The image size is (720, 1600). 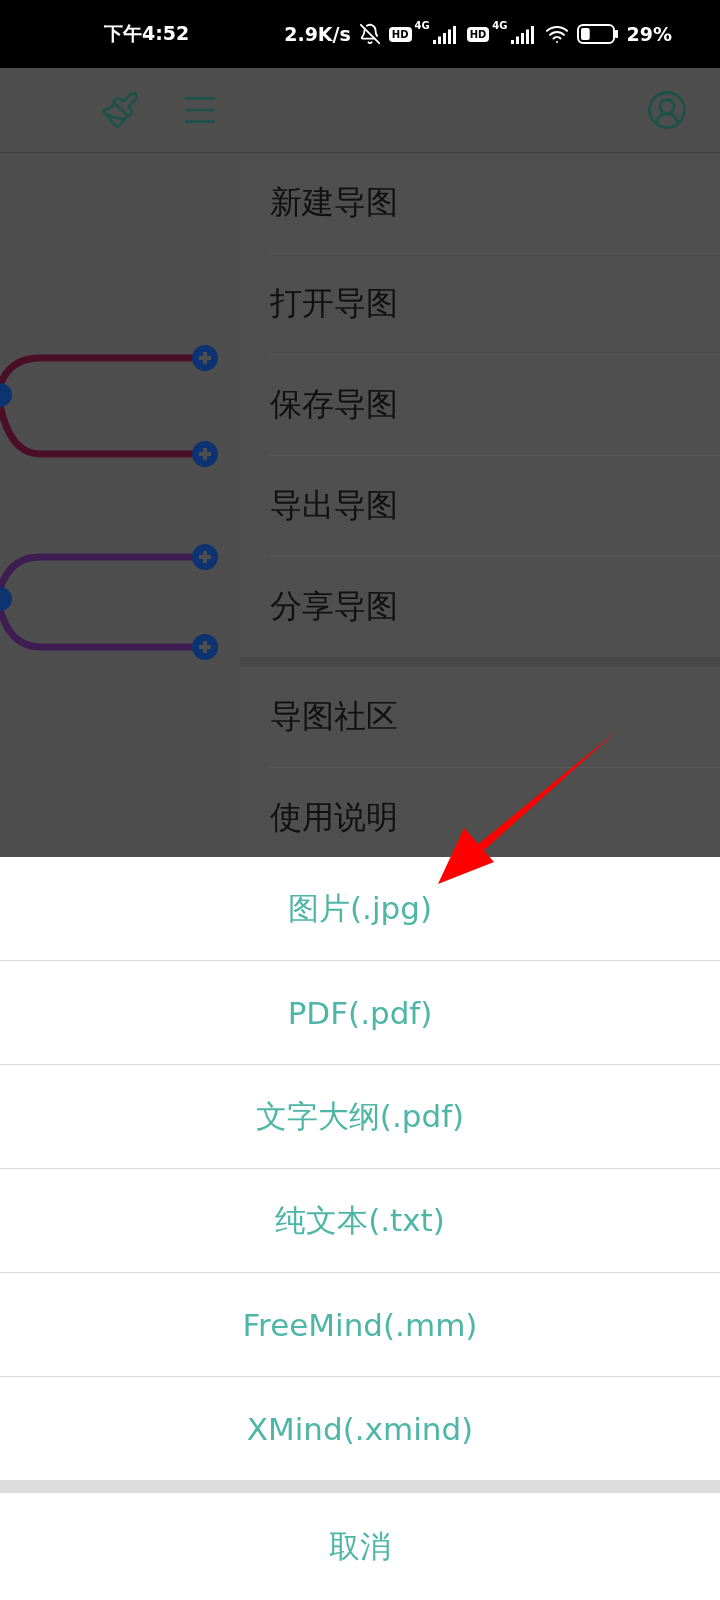 I want to click on menu-item: 打开导图, so click(x=495, y=303).